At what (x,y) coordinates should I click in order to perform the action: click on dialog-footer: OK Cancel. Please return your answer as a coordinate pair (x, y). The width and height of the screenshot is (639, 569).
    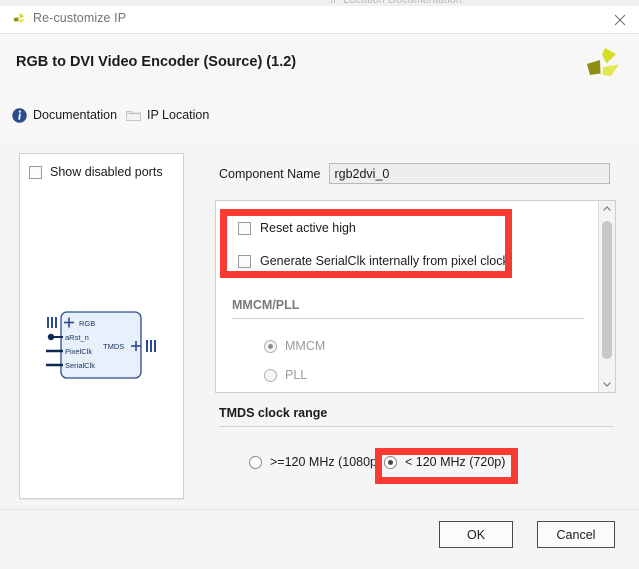
    Looking at the image, I should click on (319, 539).